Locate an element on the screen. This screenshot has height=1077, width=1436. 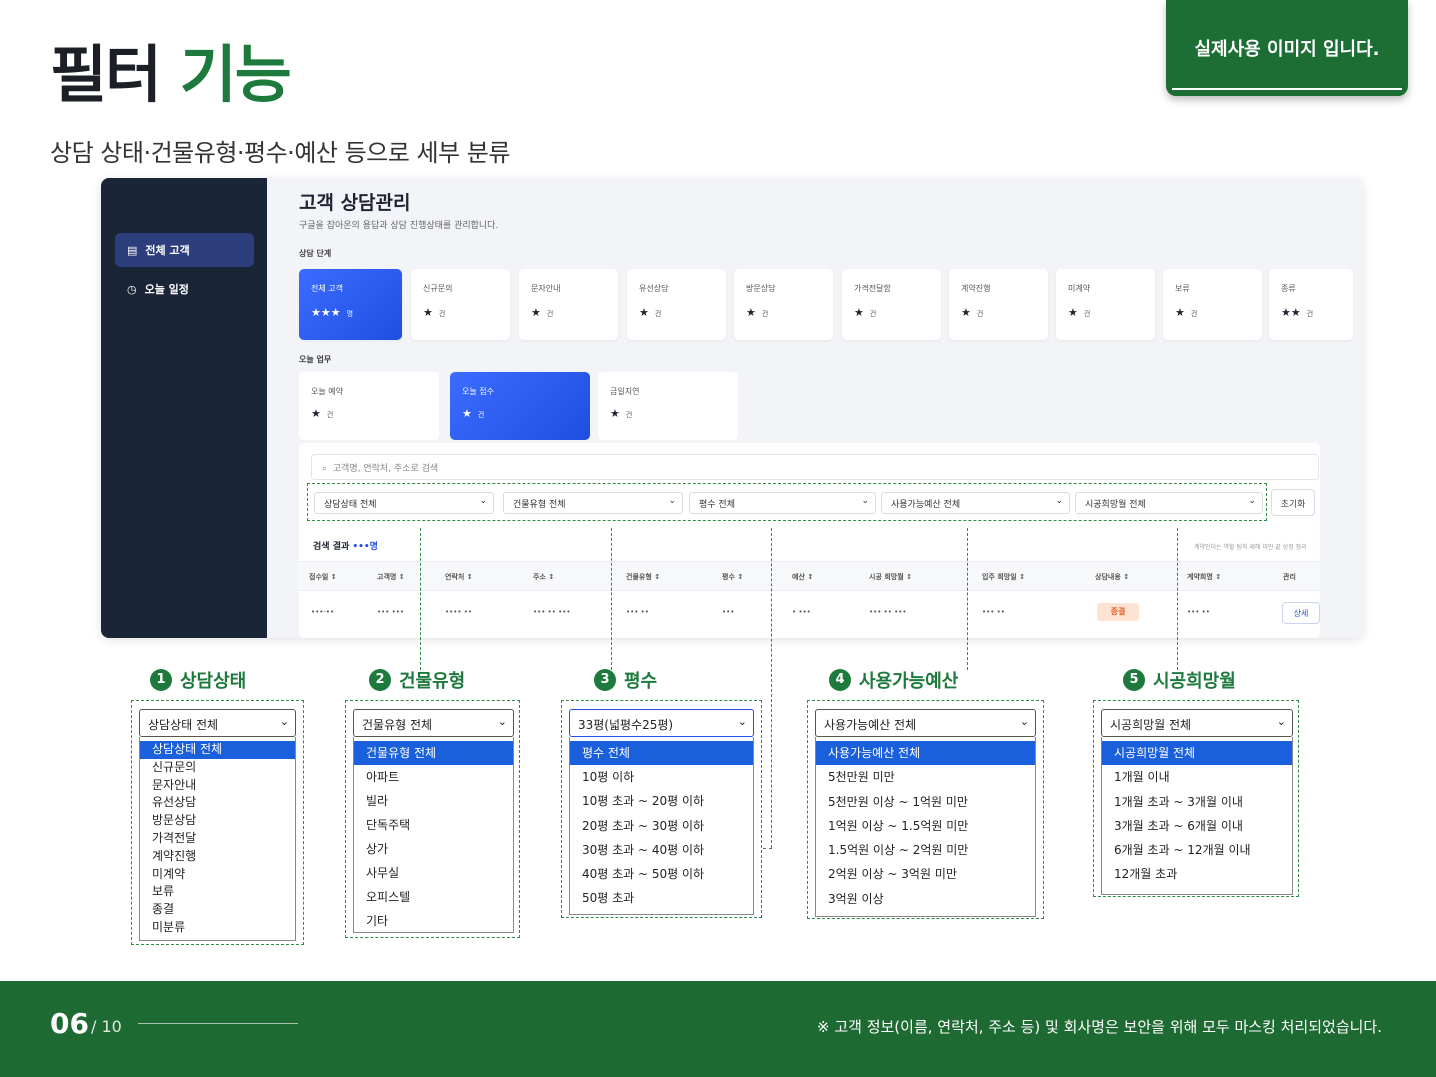
dropdown-option: 문자안내 is located at coordinates (217, 786).